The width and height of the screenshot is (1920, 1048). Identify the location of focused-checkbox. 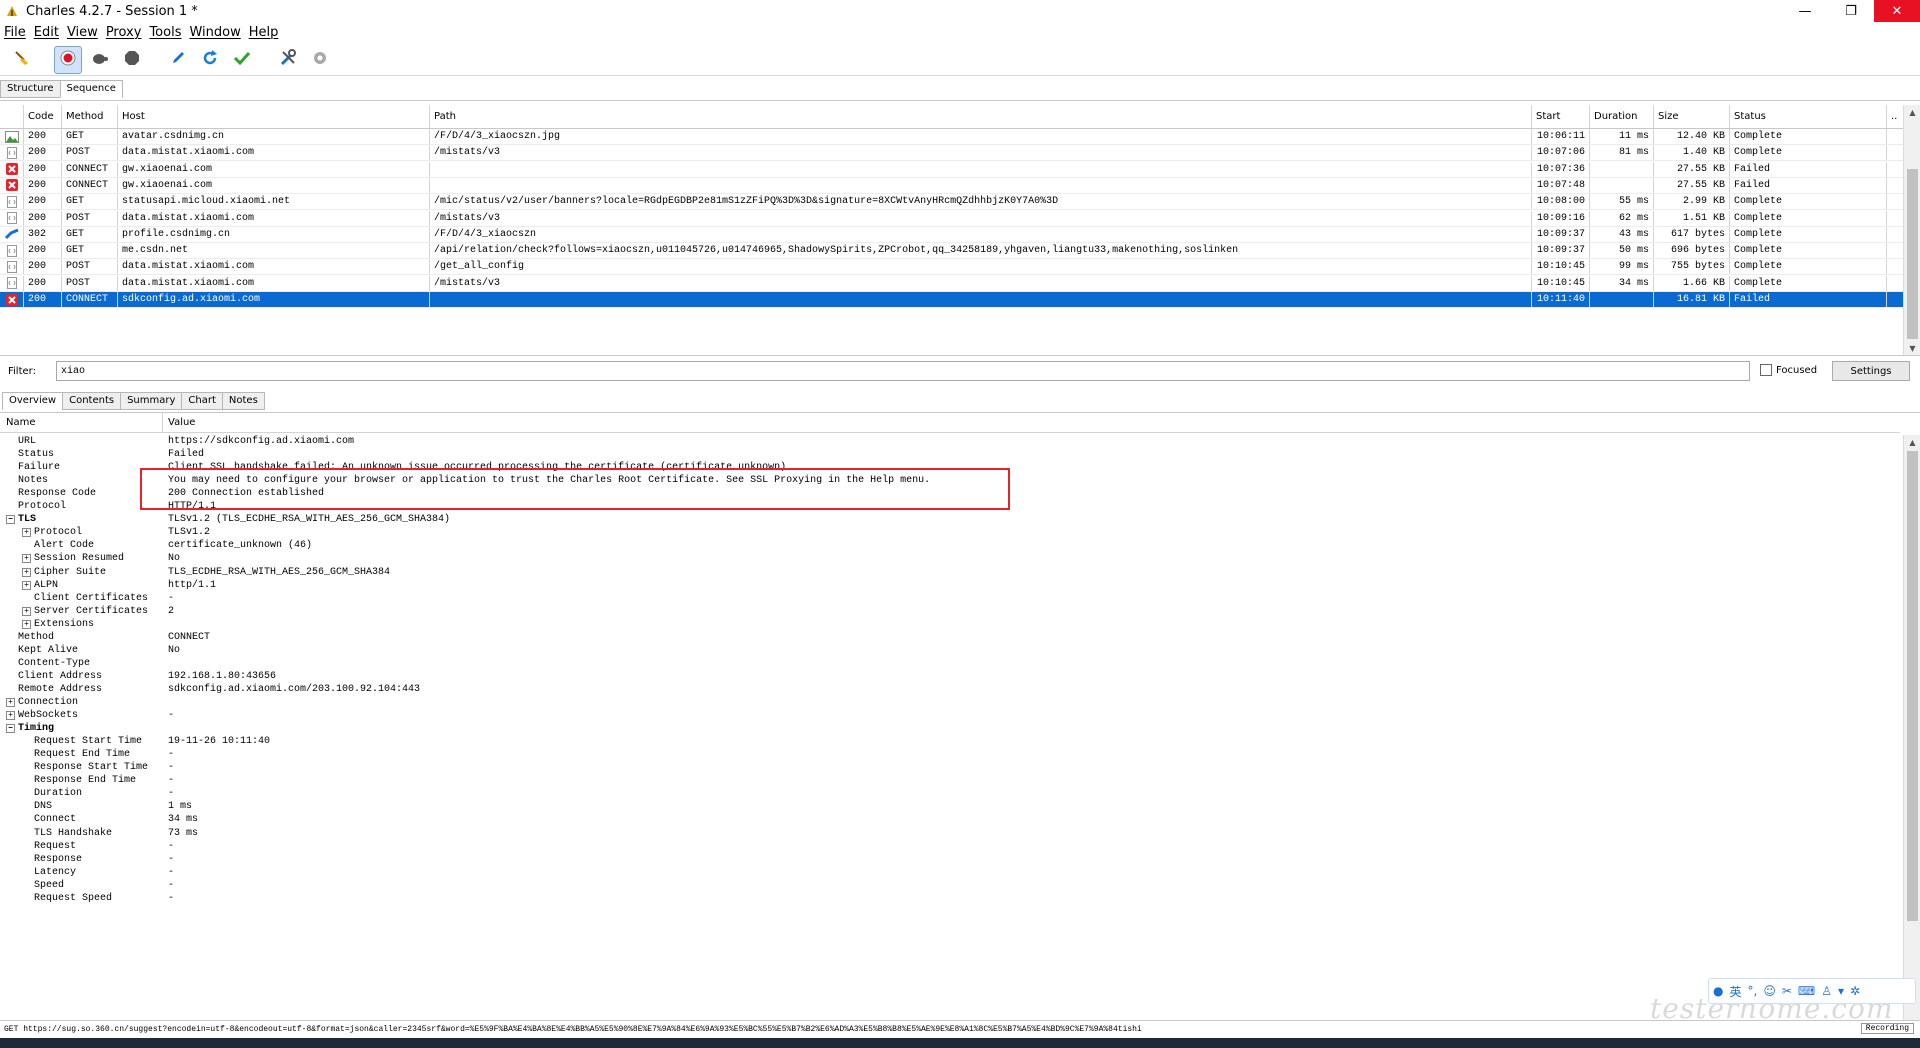
(1766, 370).